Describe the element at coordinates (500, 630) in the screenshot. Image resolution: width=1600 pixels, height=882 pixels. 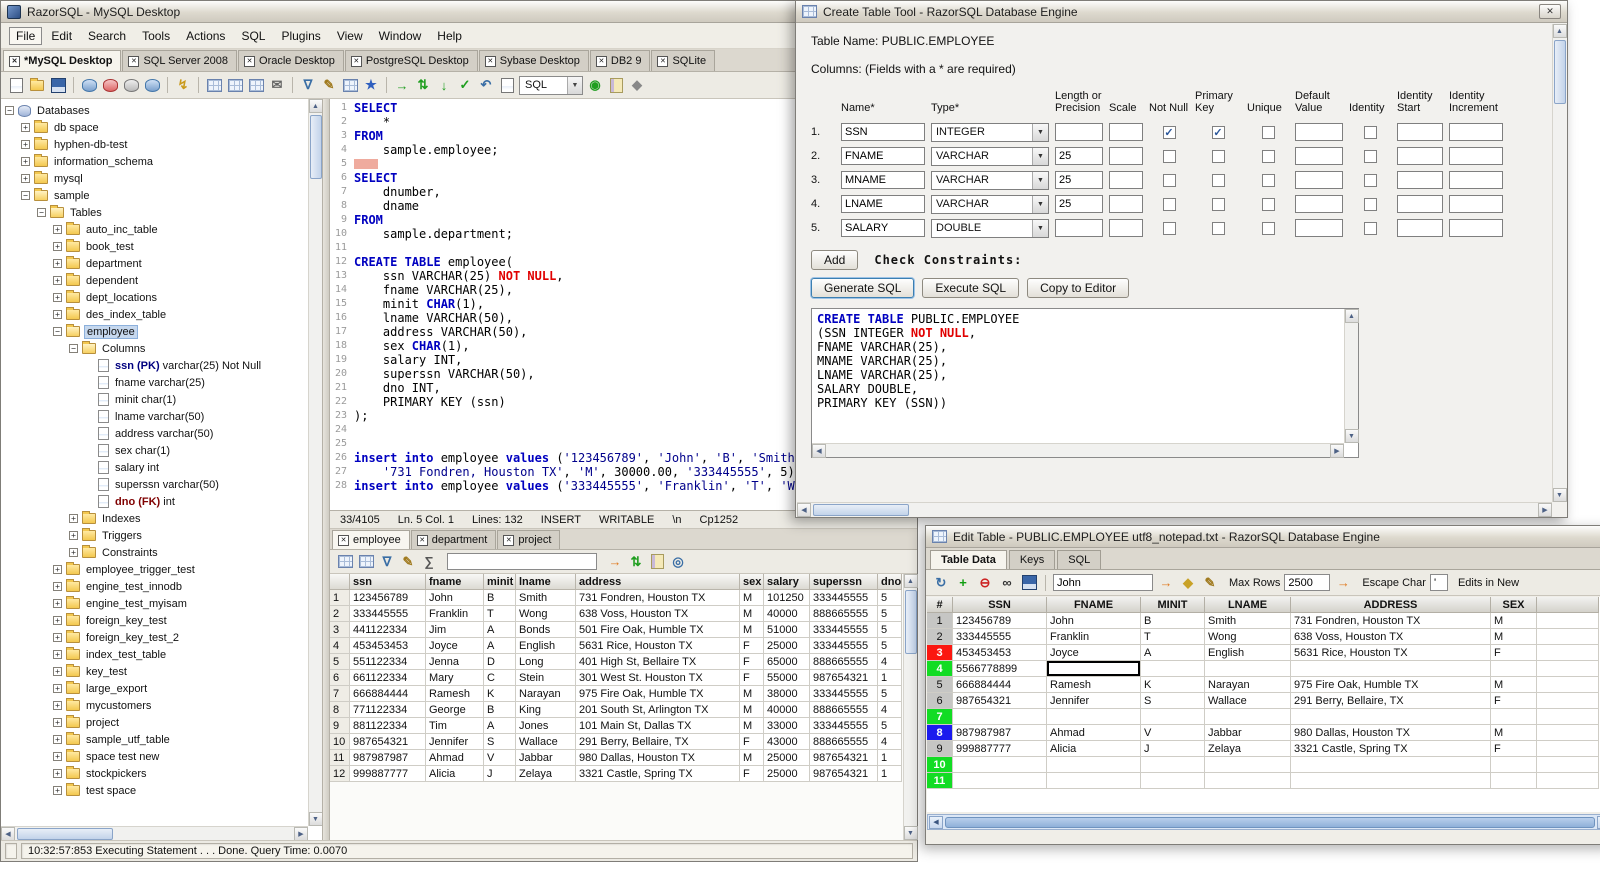
I see `cell: A` at that location.